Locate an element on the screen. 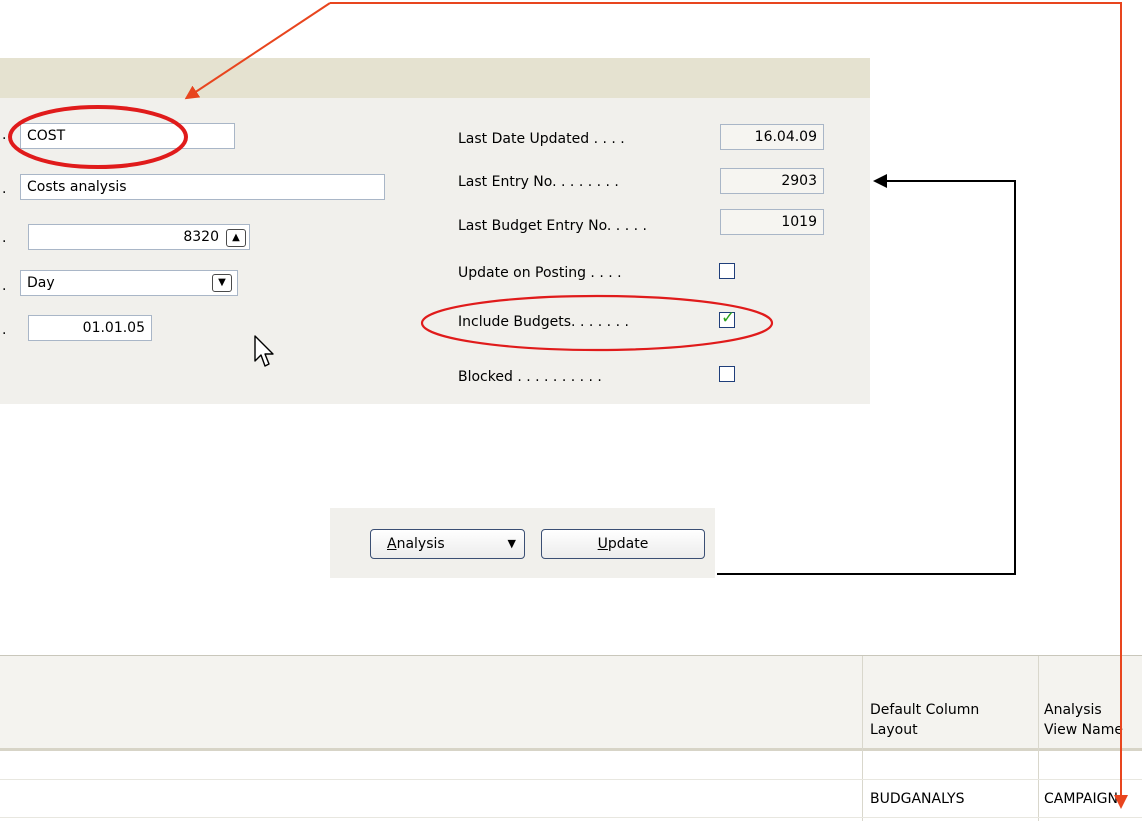 This screenshot has width=1142, height=822. starting-date-field: 01.01.05 is located at coordinates (90, 328).